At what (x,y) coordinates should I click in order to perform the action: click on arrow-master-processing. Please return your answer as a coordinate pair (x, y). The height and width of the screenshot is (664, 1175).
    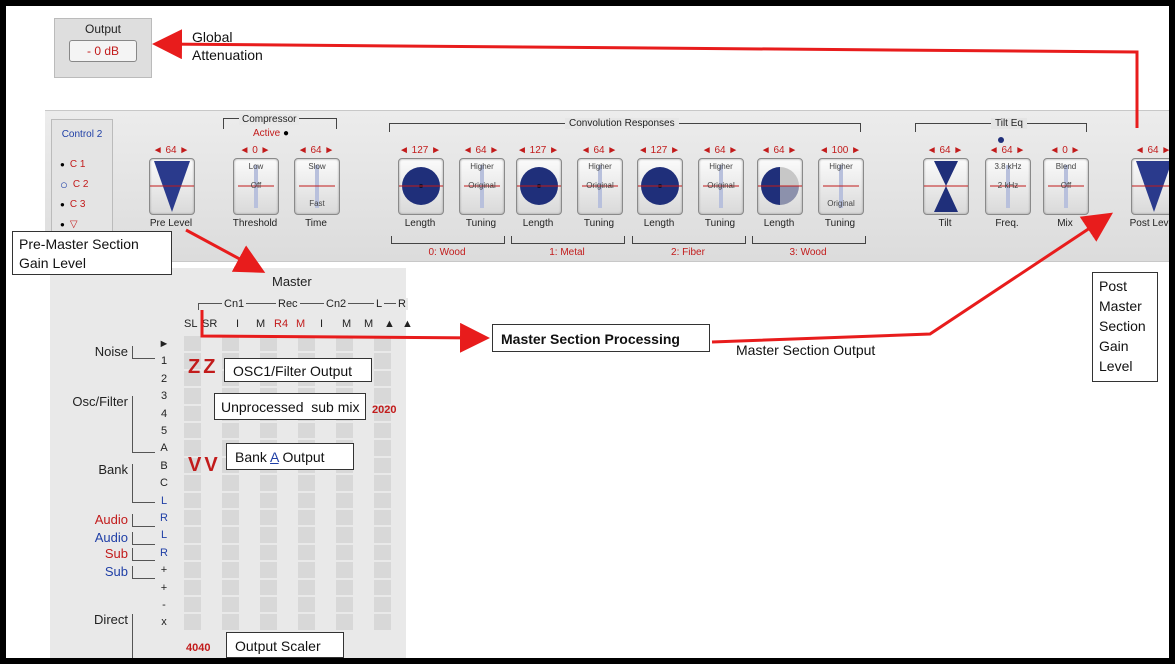
    Looking at the image, I should click on (345, 331).